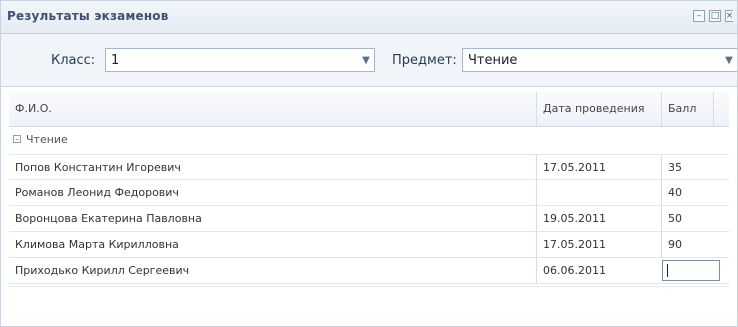 Image resolution: width=738 pixels, height=327 pixels. Describe the element at coordinates (97, 192) in the screenshot. I see `cell-name: Романов Леонид Федорович` at that location.